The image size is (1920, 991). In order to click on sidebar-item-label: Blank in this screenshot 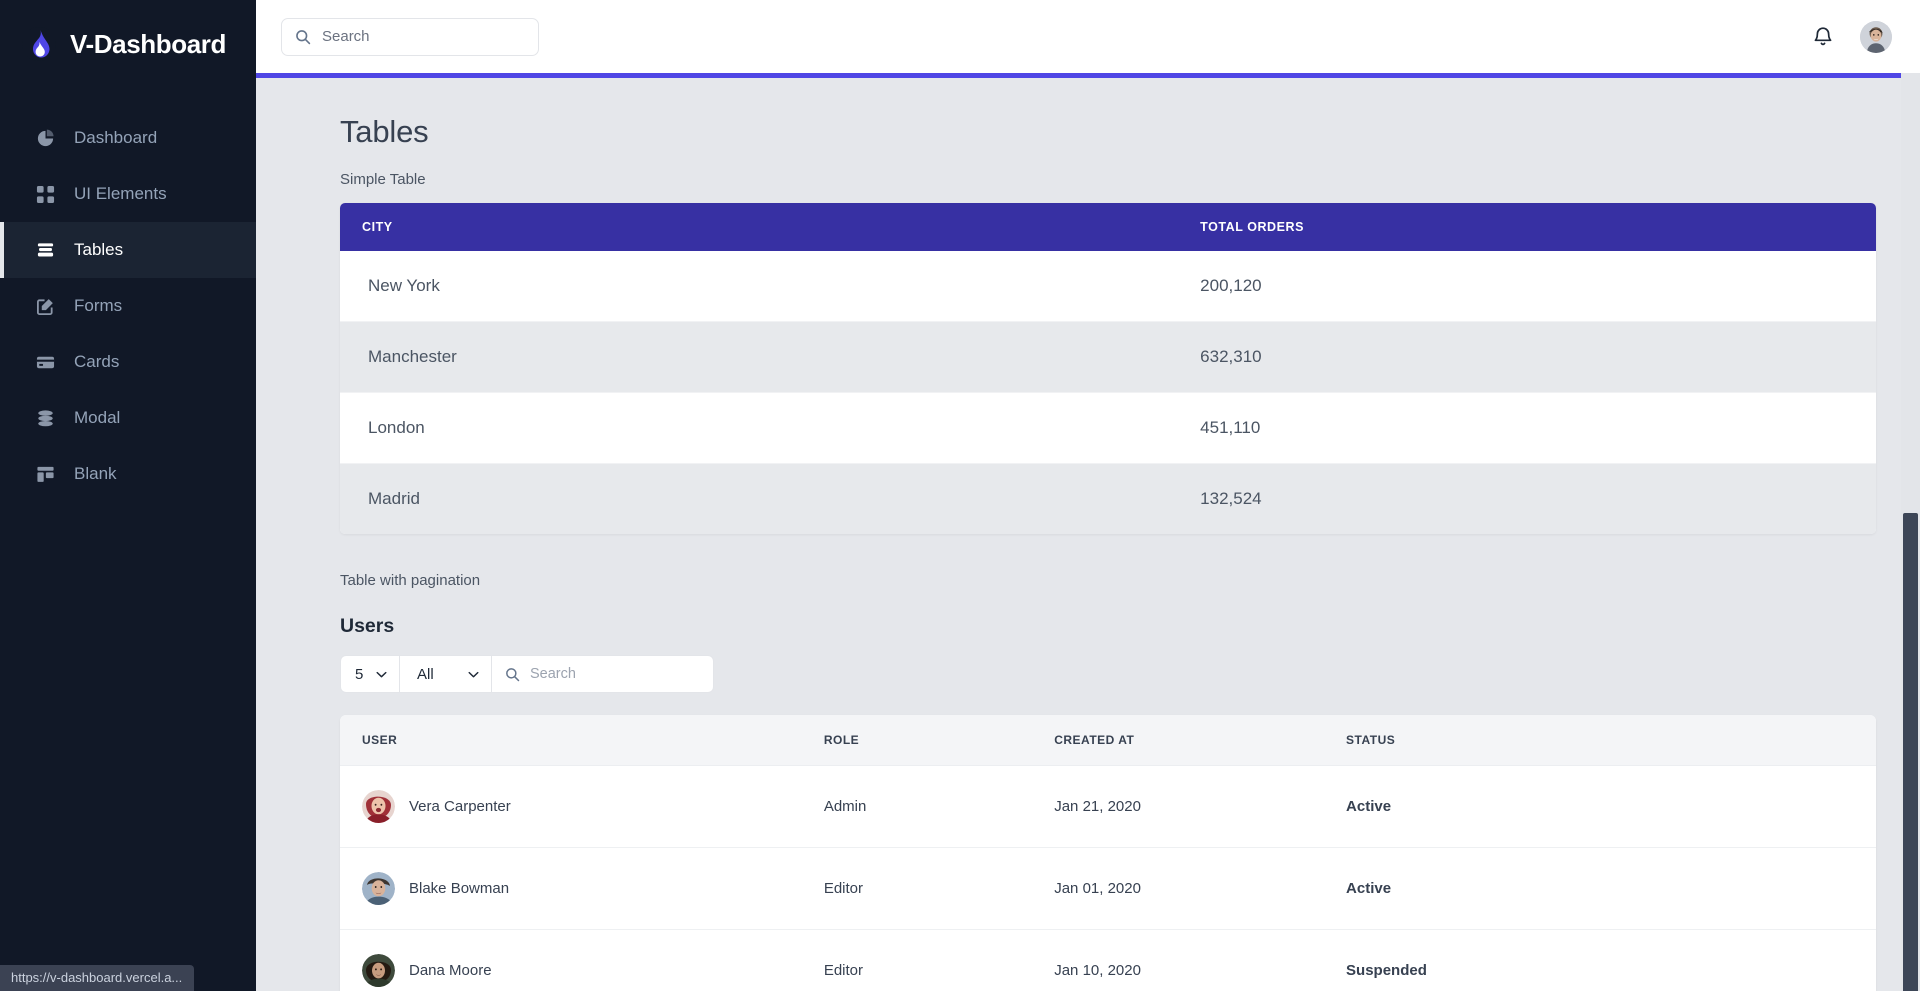, I will do `click(95, 473)`.